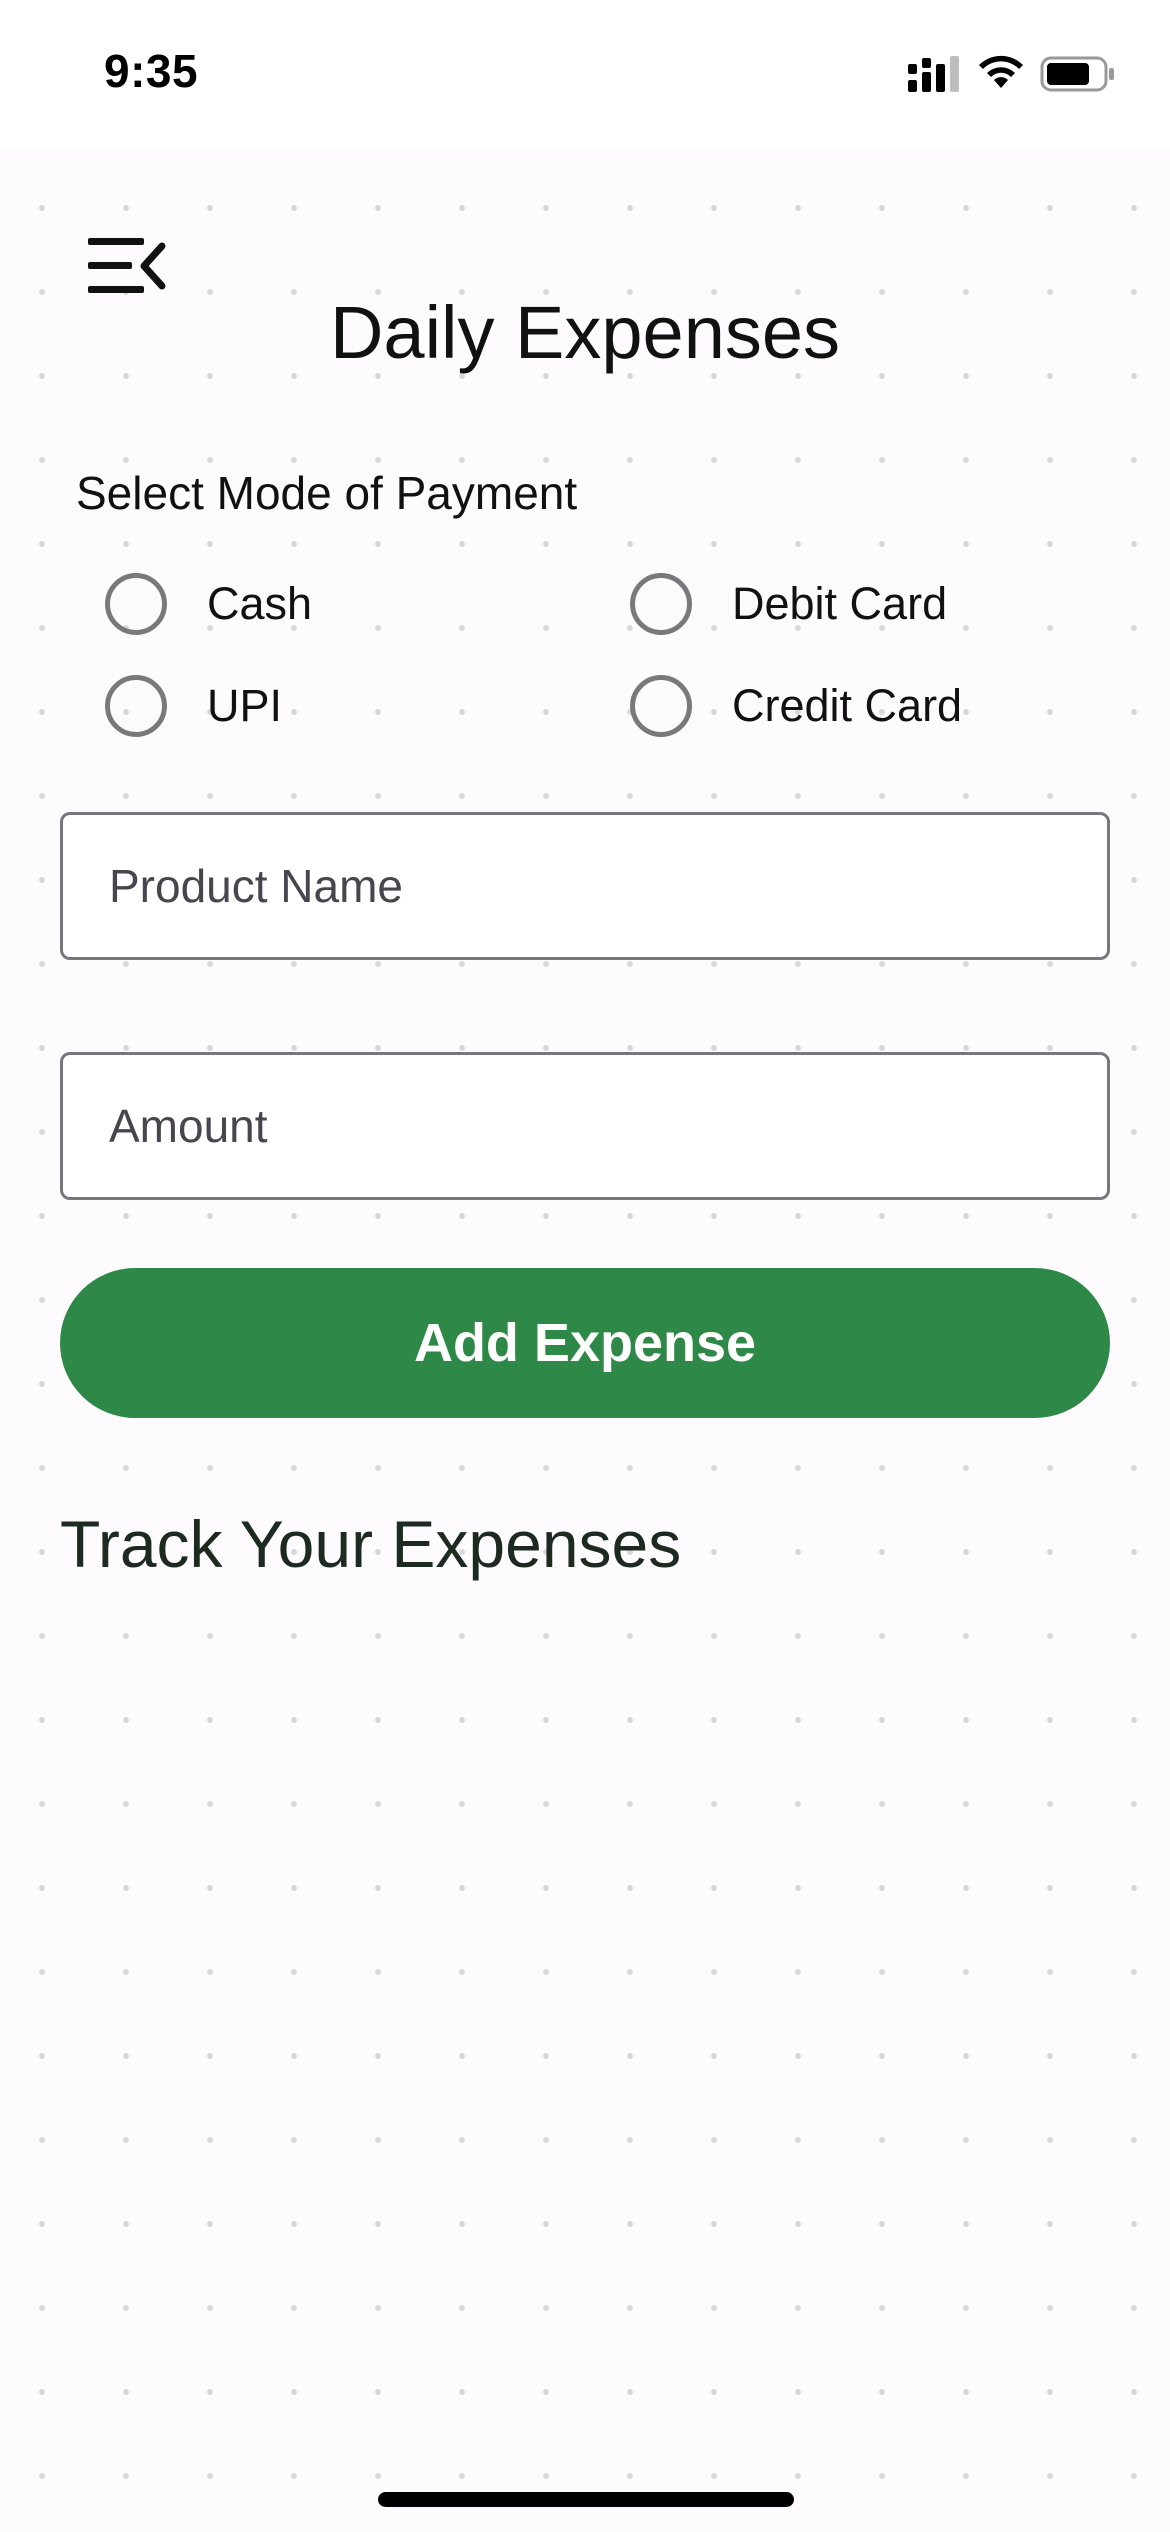 The height and width of the screenshot is (2532, 1170). What do you see at coordinates (840, 603) in the screenshot?
I see `radio-label-debit-card: Debit Card` at bounding box center [840, 603].